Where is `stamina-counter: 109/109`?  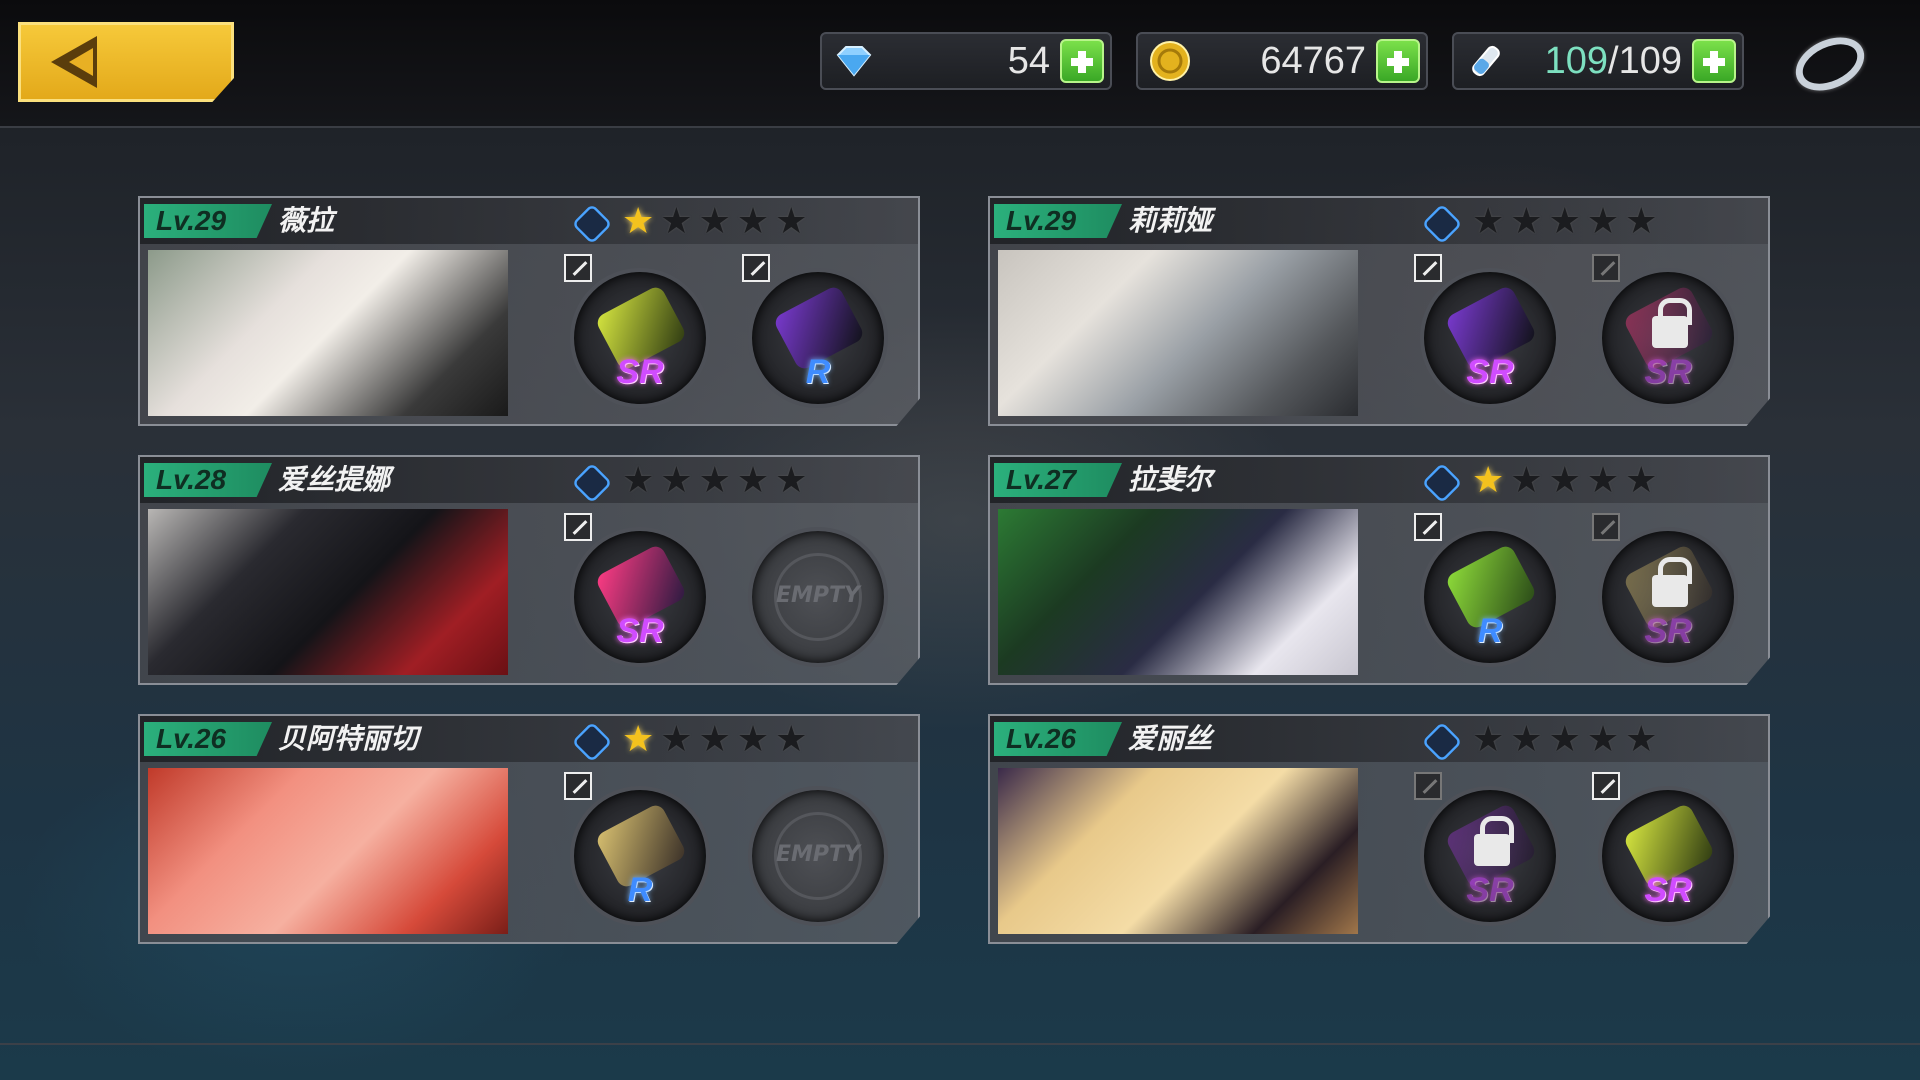 stamina-counter: 109/109 is located at coordinates (1598, 61).